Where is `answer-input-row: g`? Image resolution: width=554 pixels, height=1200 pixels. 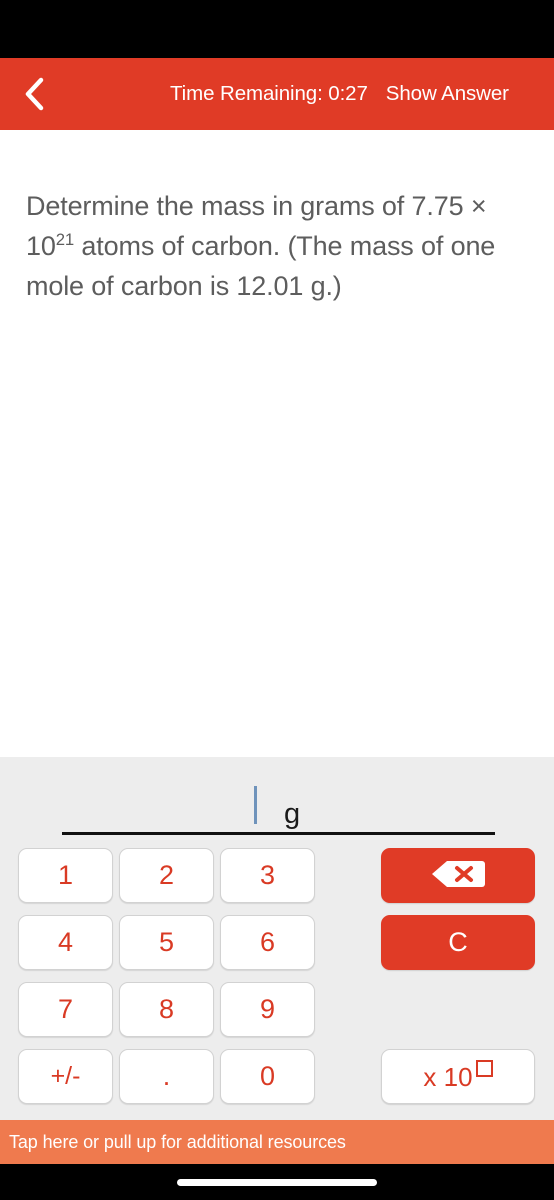
answer-input-row: g is located at coordinates (278, 806).